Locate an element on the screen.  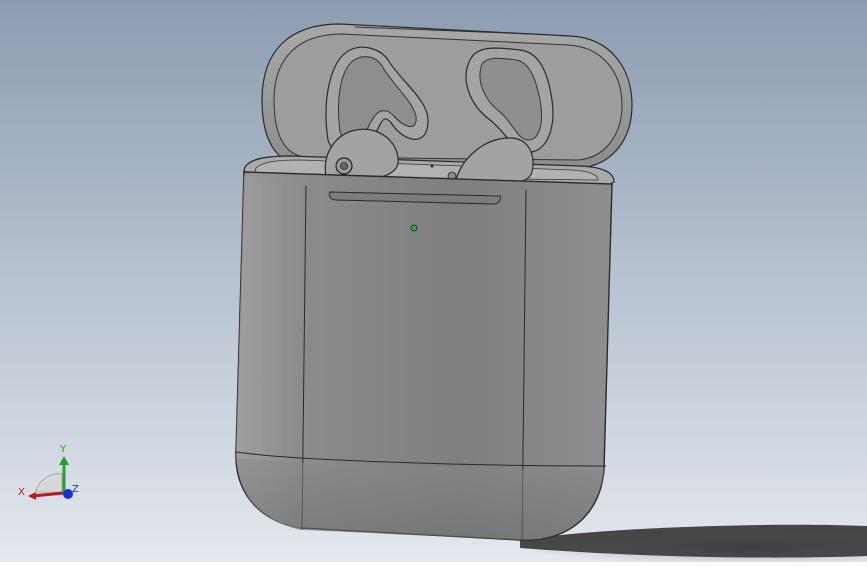
triad-z-label: Z is located at coordinates (75, 489).